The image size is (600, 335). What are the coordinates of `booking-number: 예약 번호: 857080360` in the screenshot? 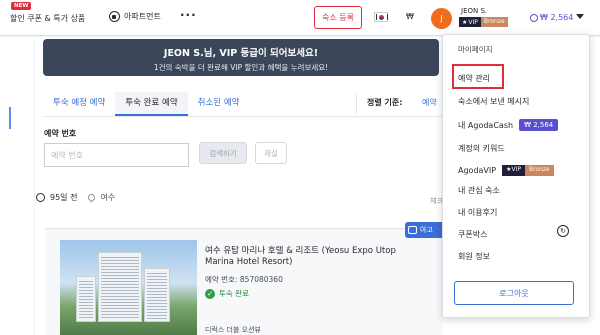 It's located at (244, 279).